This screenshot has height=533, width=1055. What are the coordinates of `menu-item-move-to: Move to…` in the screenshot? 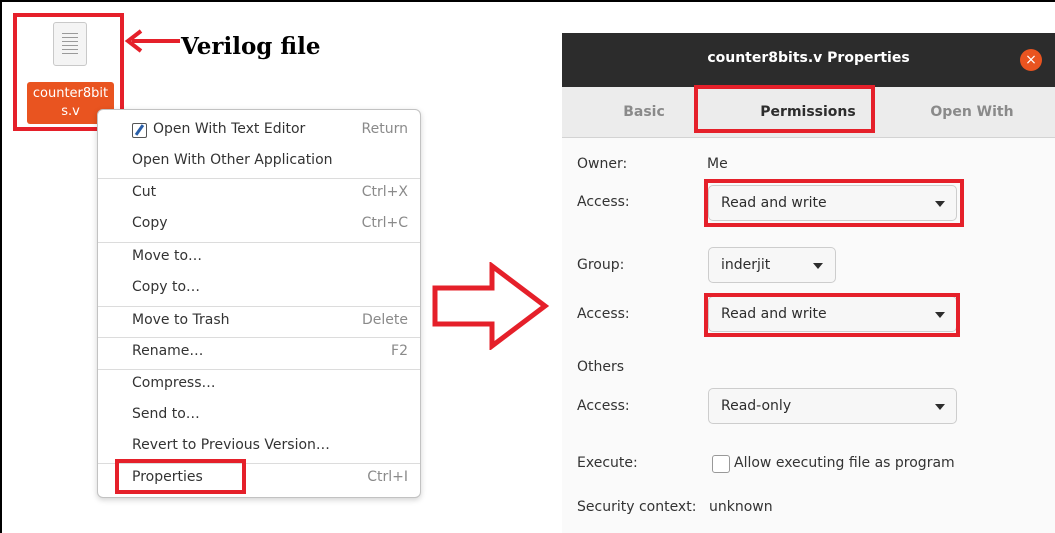 It's located at (259, 257).